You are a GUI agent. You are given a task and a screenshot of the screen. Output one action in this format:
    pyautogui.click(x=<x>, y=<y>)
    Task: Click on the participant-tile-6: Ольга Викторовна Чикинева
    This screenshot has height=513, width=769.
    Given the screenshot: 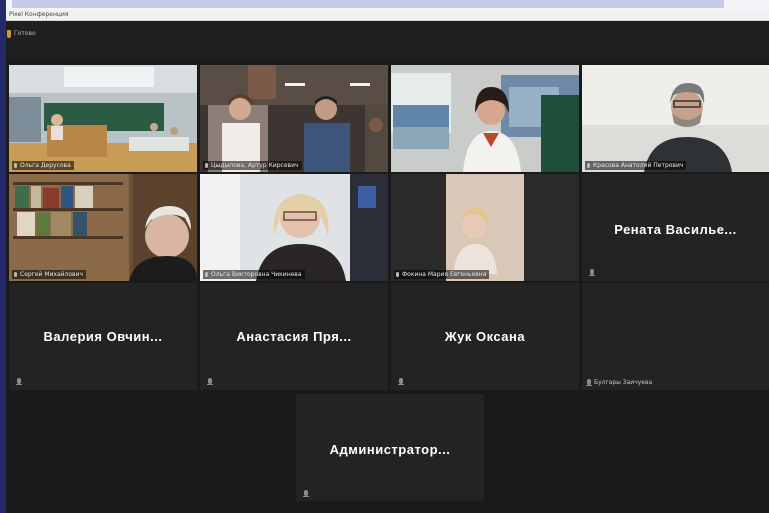 What is the action you would take?
    pyautogui.click(x=294, y=227)
    